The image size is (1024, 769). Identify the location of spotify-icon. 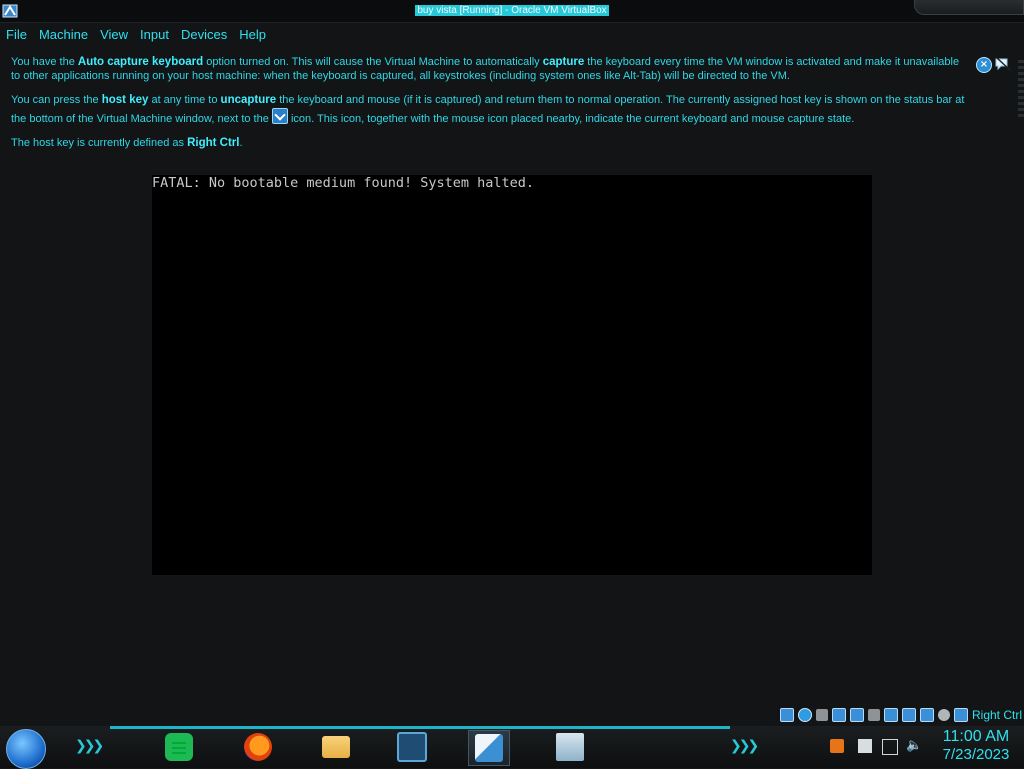
(179, 747).